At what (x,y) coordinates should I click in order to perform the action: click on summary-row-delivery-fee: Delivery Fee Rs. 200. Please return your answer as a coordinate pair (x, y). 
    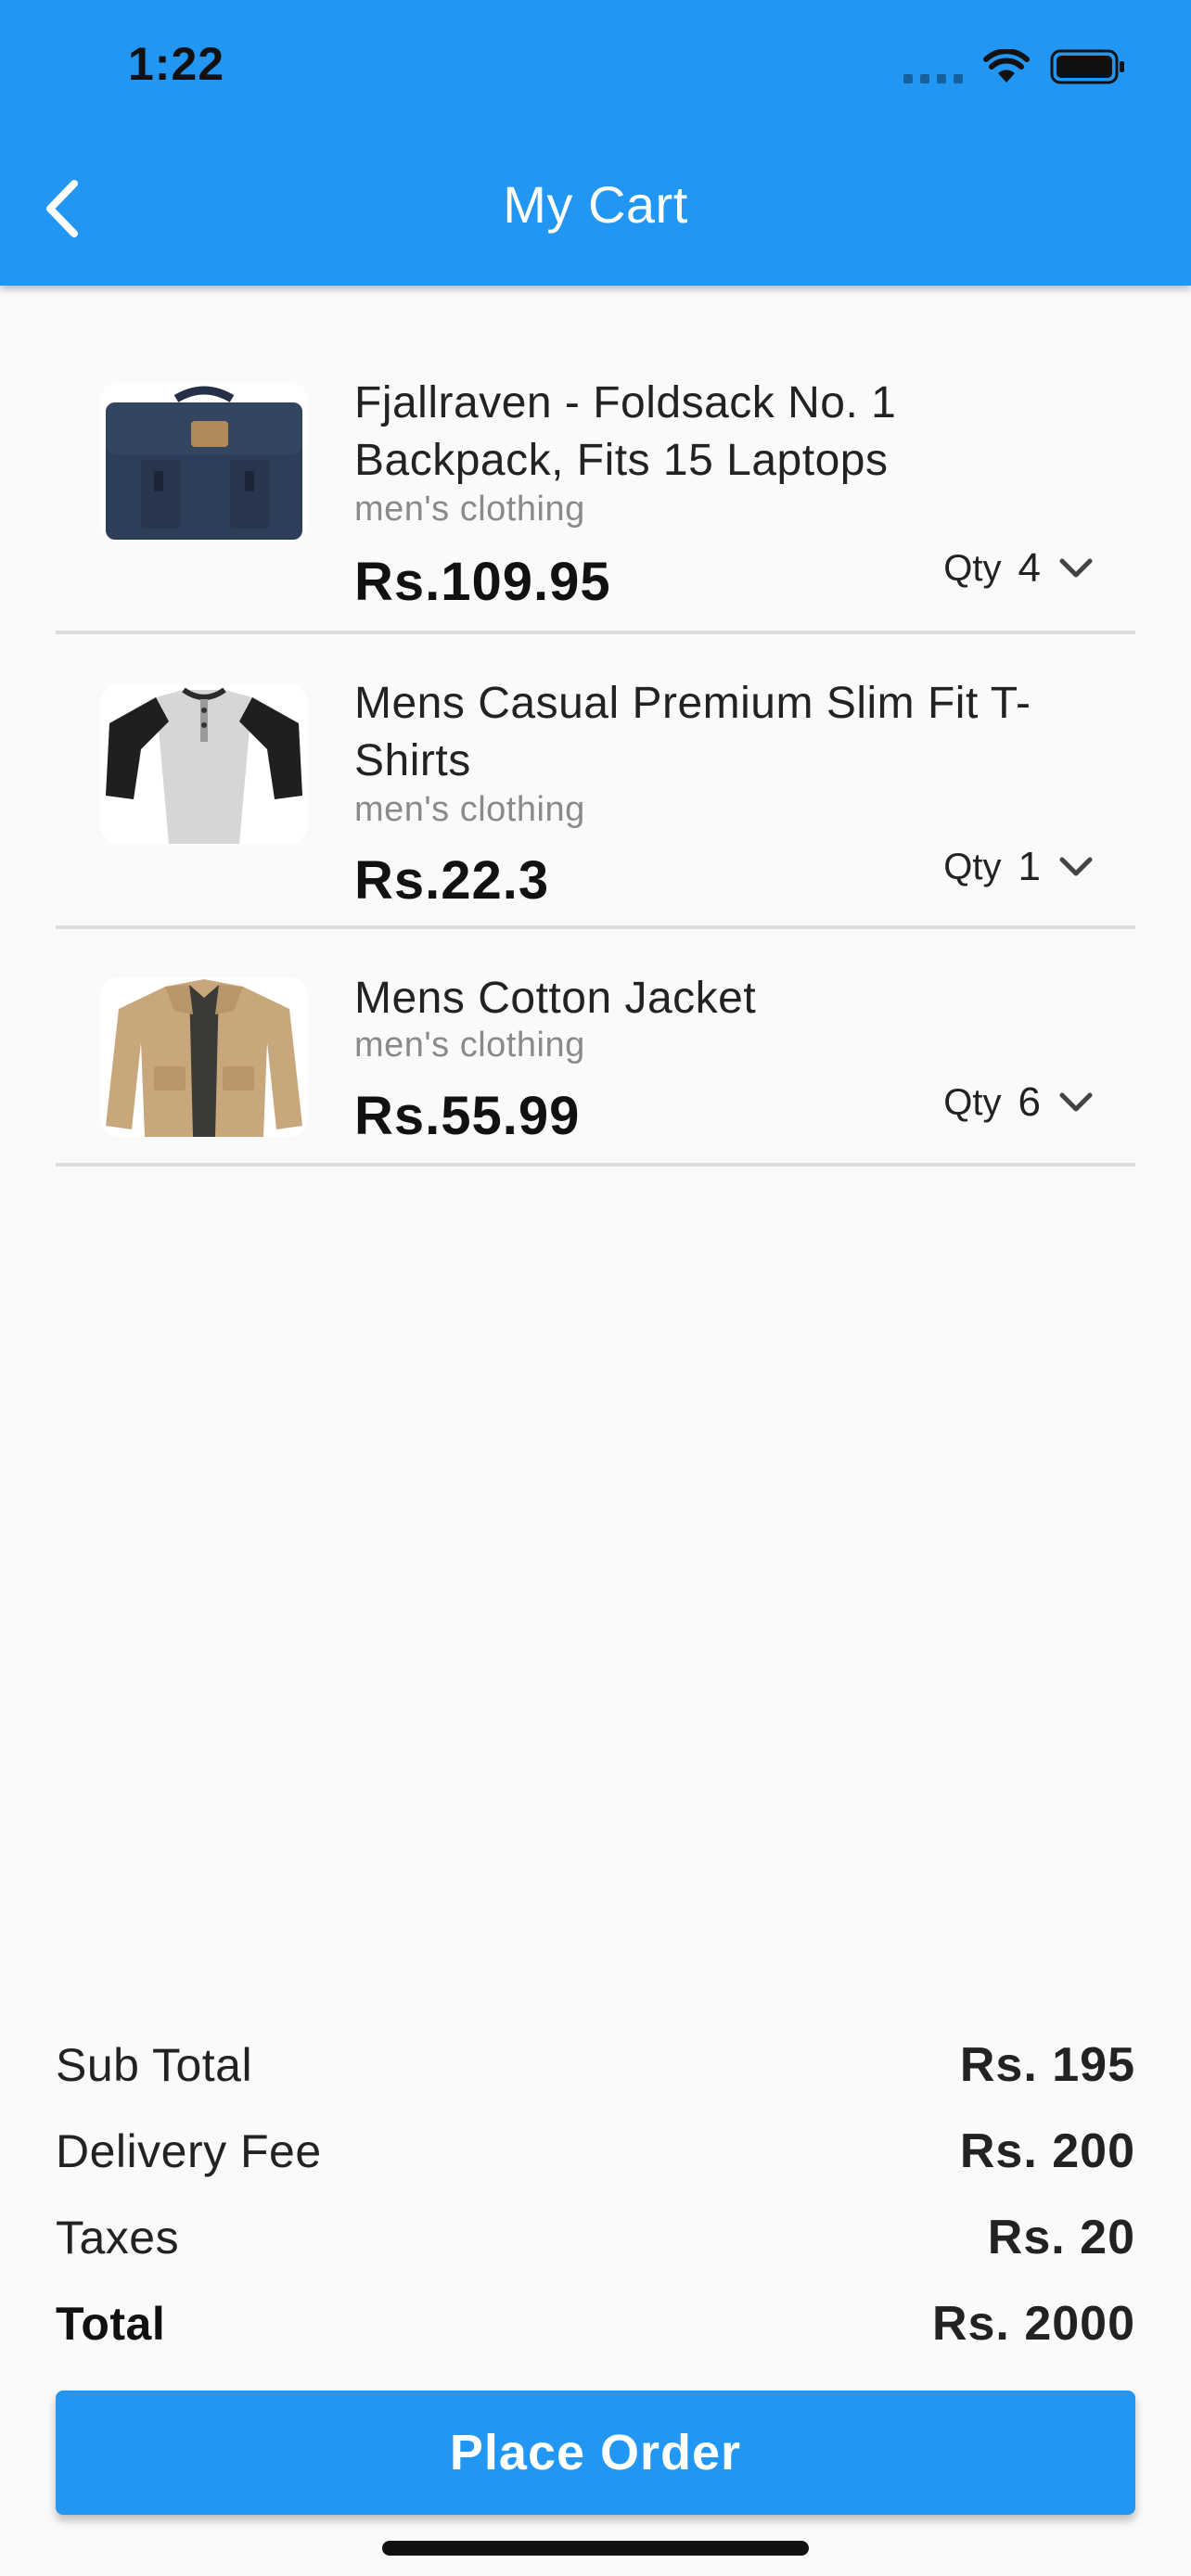
    Looking at the image, I should click on (595, 2151).